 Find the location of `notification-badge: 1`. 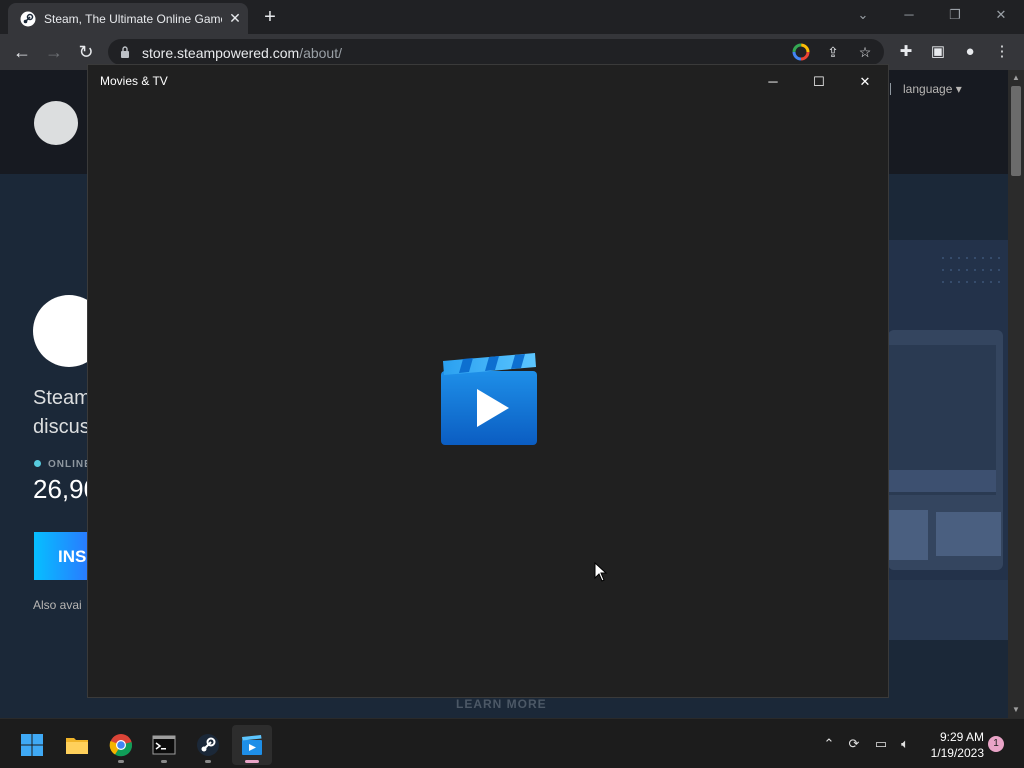

notification-badge: 1 is located at coordinates (996, 744).